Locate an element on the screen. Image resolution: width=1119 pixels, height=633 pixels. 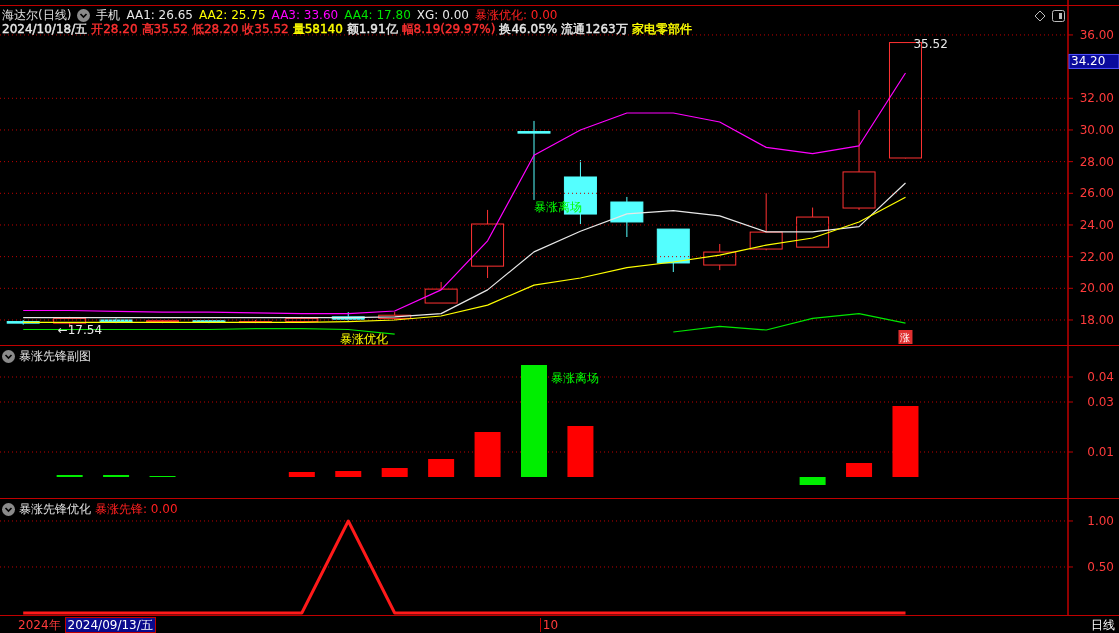
indicator-value: AA4: 17.80 is located at coordinates (377, 15).